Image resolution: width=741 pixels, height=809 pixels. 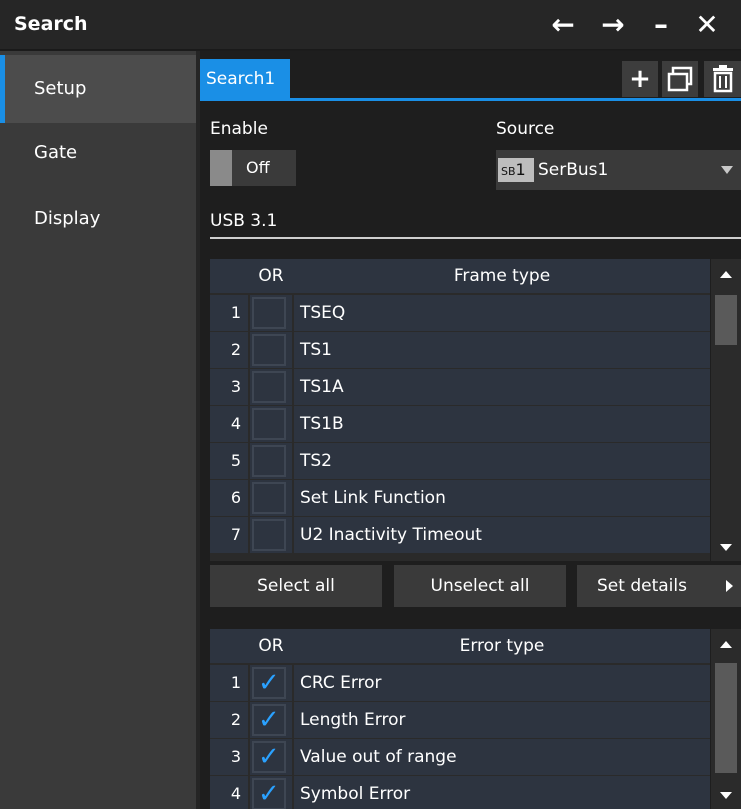 I want to click on table-row: 5 TS2, so click(x=460, y=461).